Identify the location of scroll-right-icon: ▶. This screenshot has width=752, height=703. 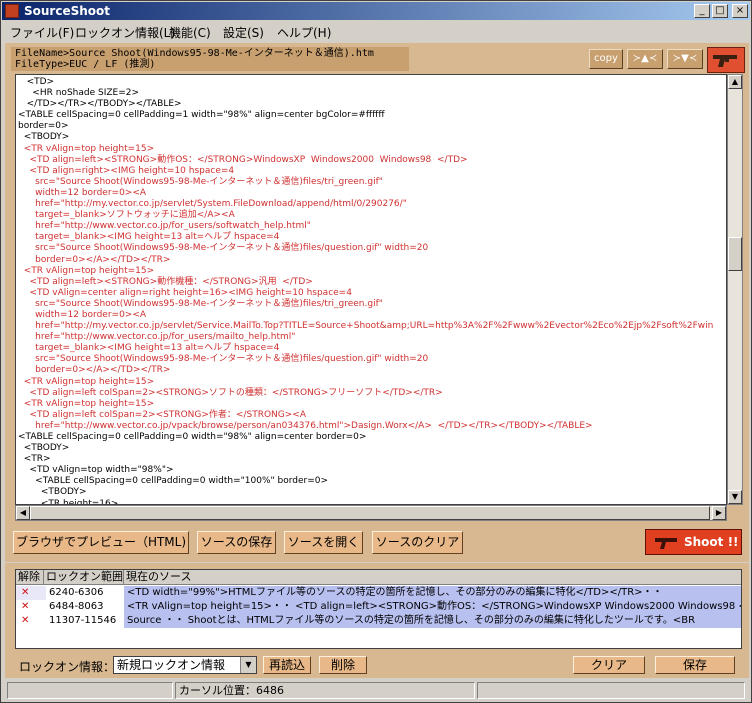
(719, 513).